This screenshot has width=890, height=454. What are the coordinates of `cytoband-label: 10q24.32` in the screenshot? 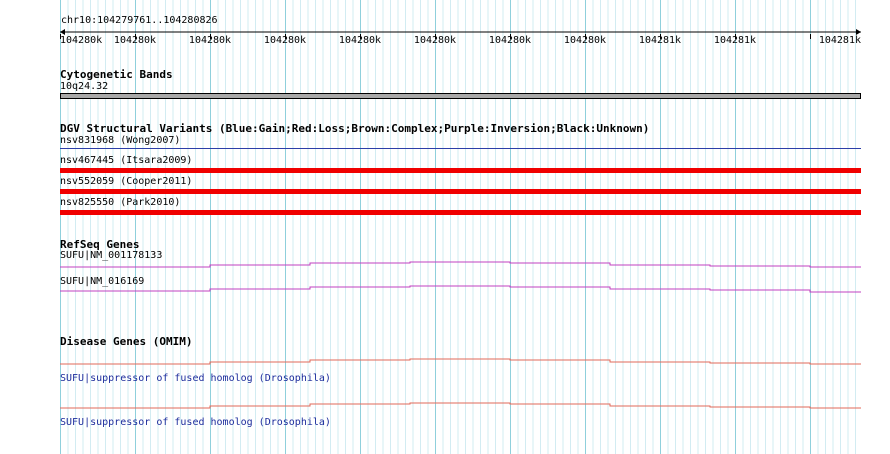 It's located at (84, 87).